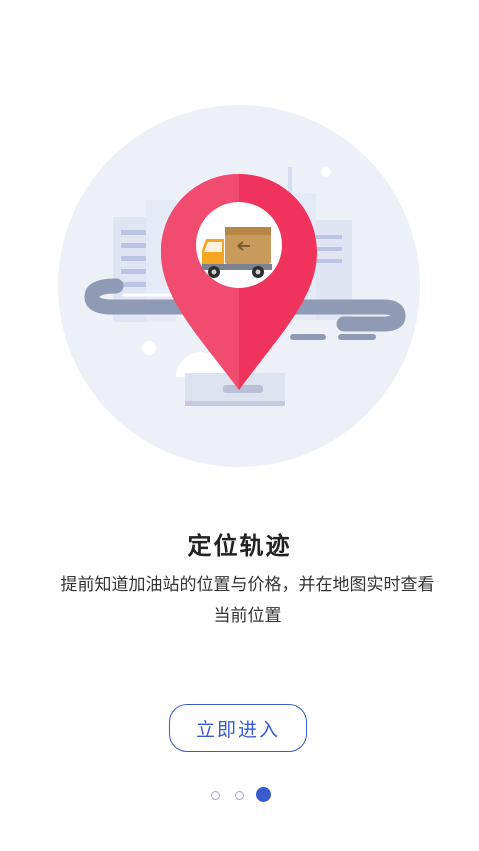 The height and width of the screenshot is (851, 479). I want to click on onboarding-description: 提前知道加油站的位置与价格，并在地图实时查看当前位置, so click(247, 600).